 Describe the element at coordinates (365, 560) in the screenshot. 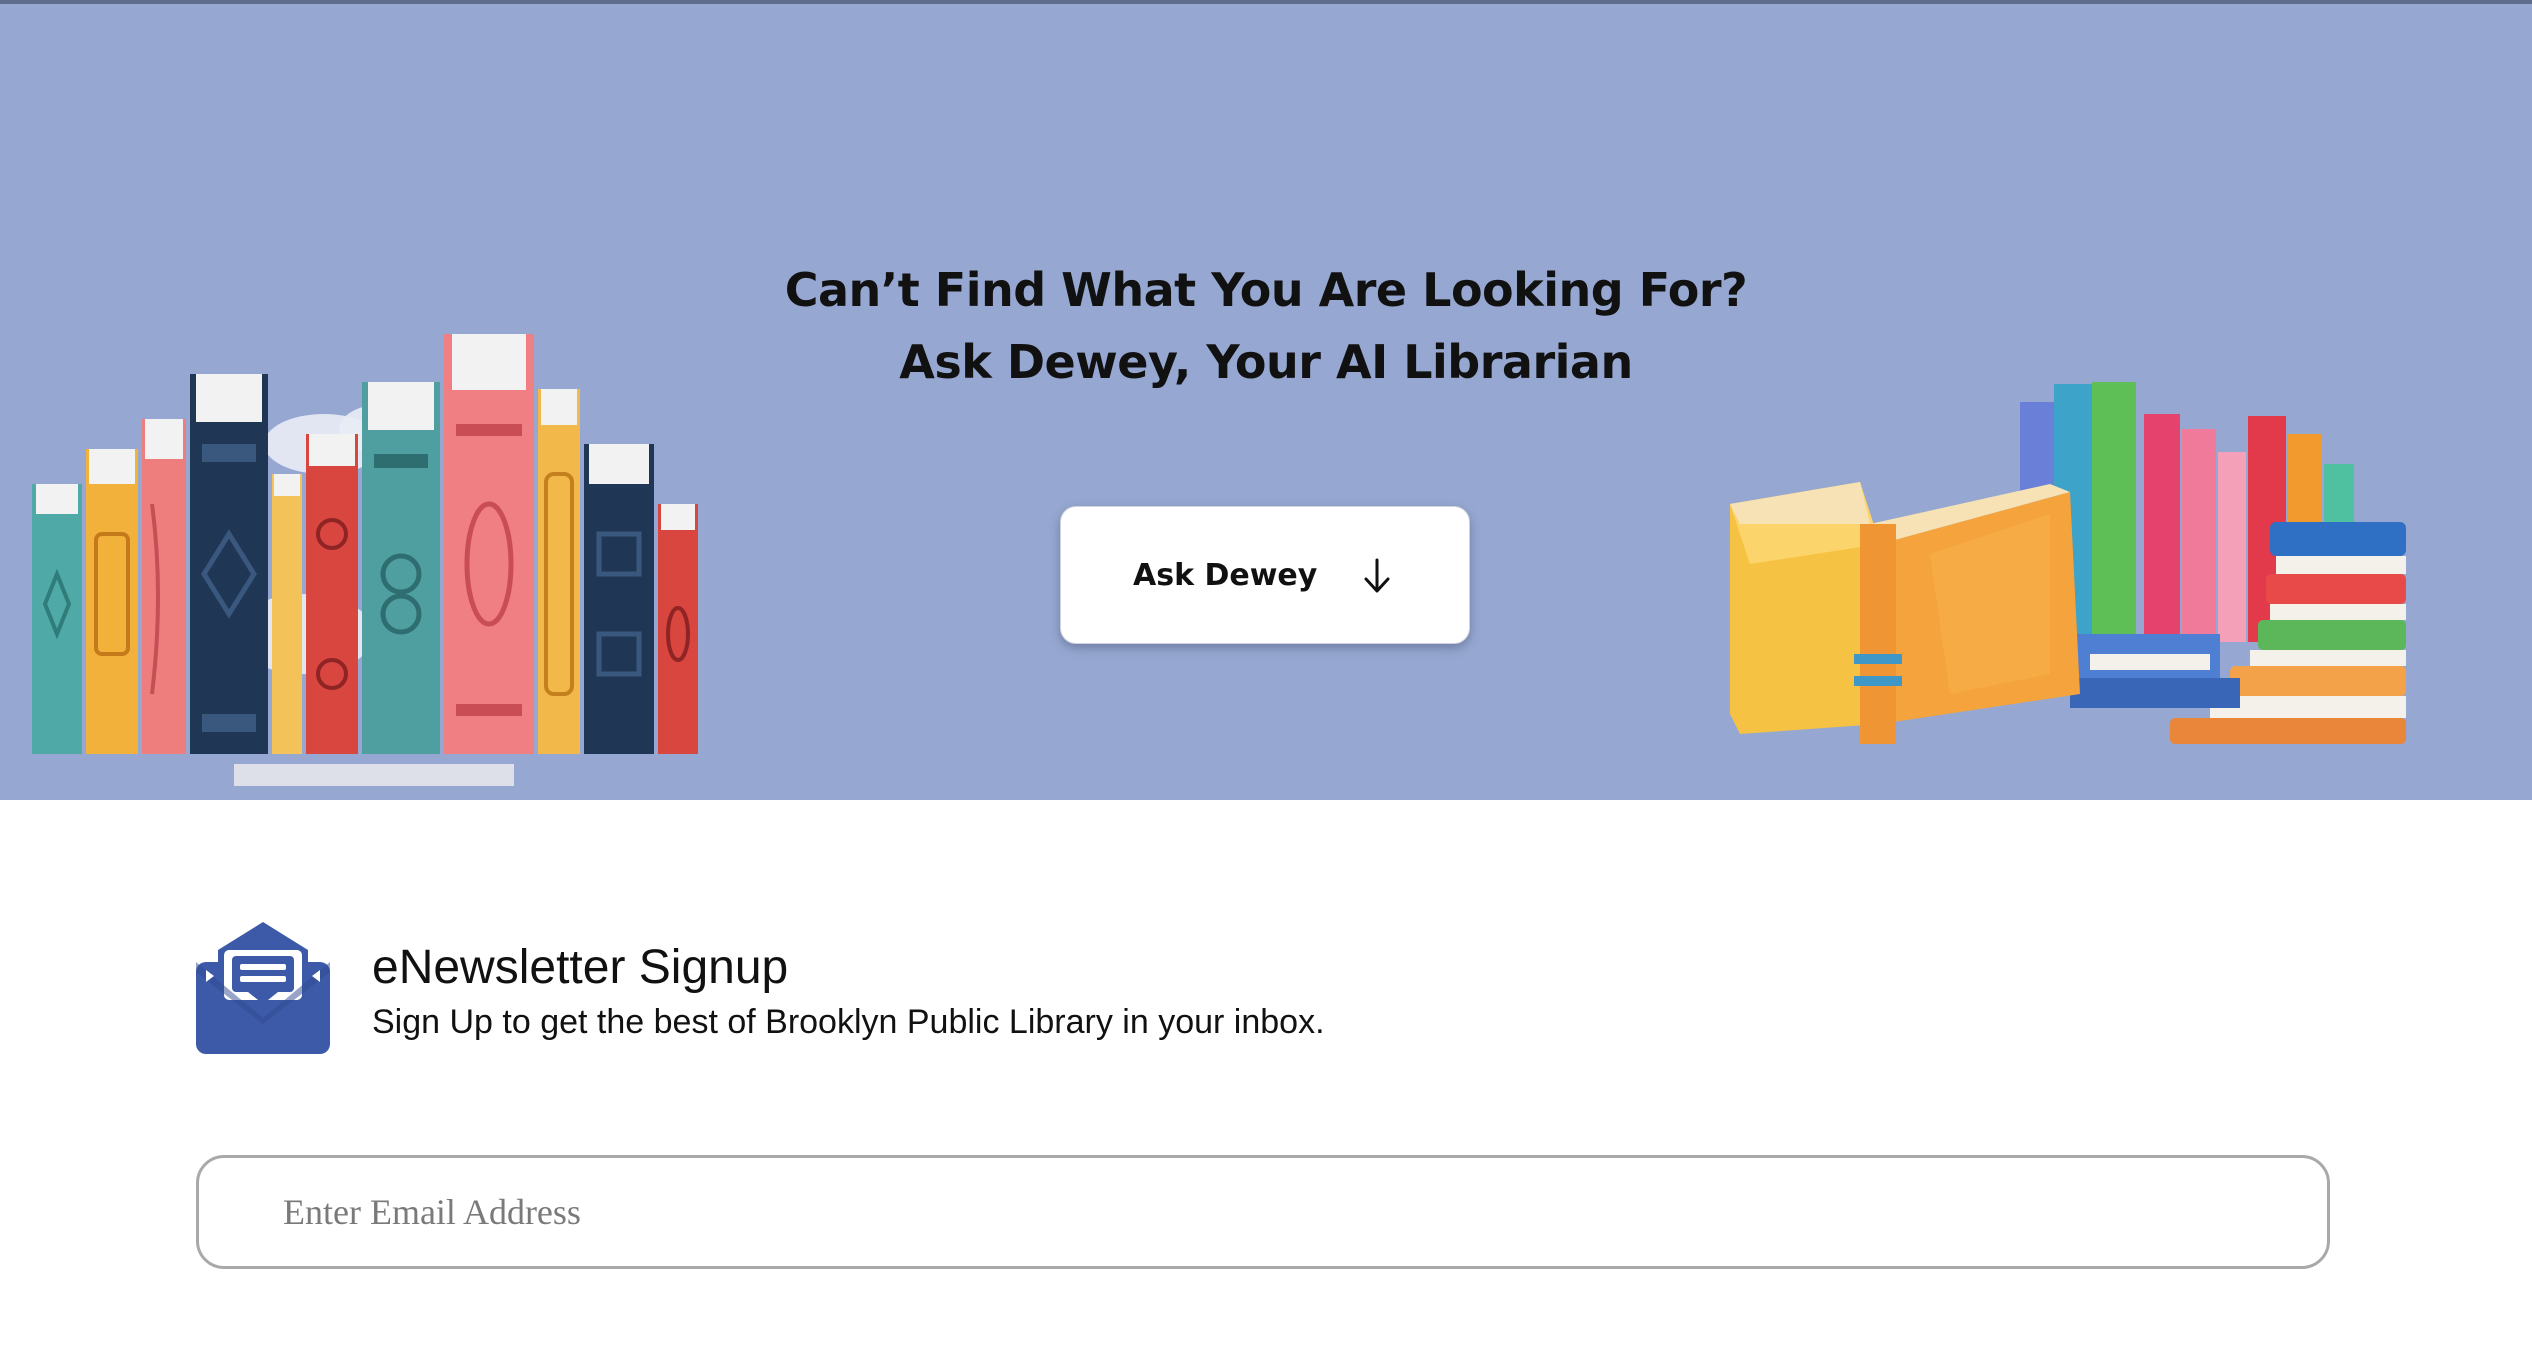

I see `bookshelf-illustration` at that location.